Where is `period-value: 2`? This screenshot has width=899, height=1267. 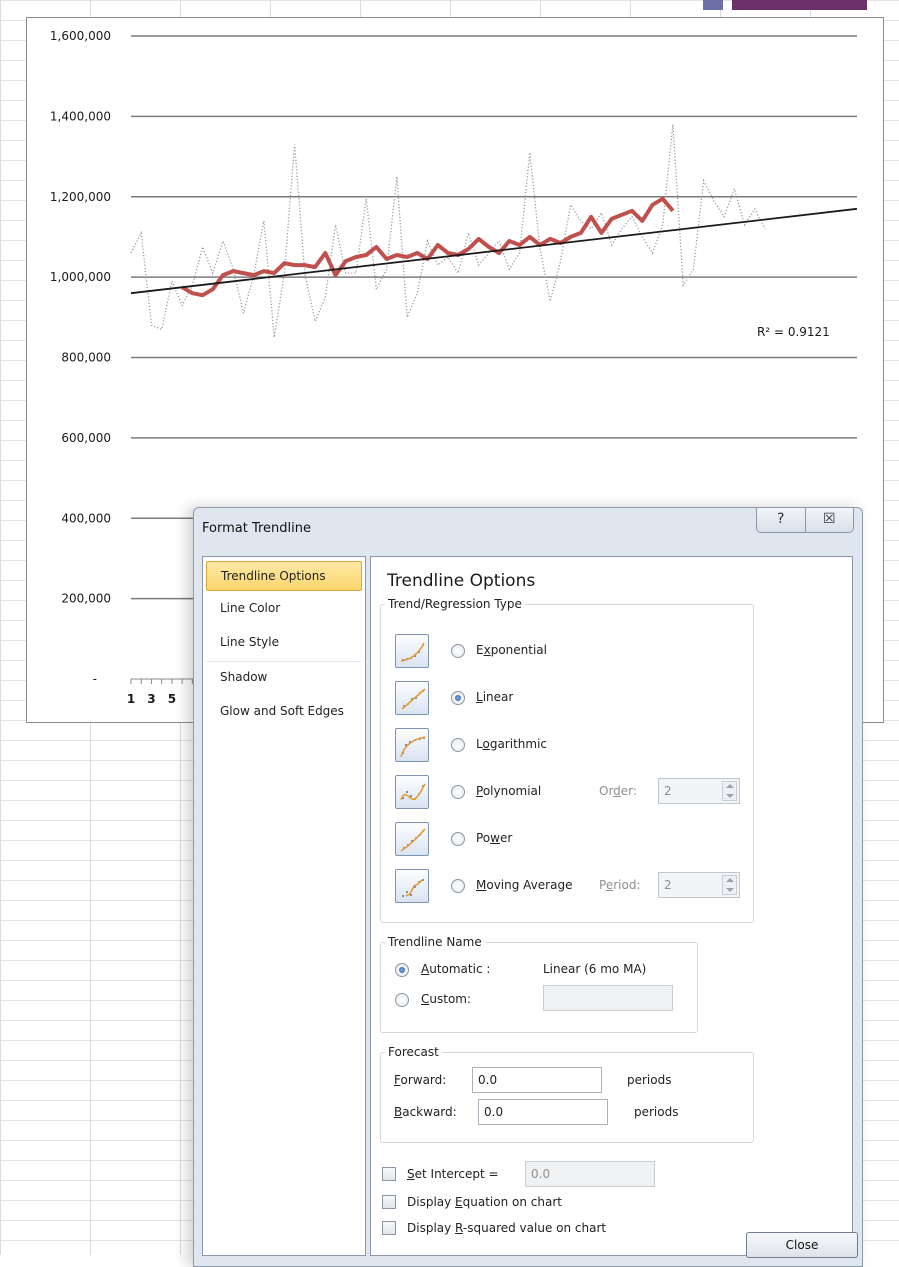
period-value: 2 is located at coordinates (668, 885).